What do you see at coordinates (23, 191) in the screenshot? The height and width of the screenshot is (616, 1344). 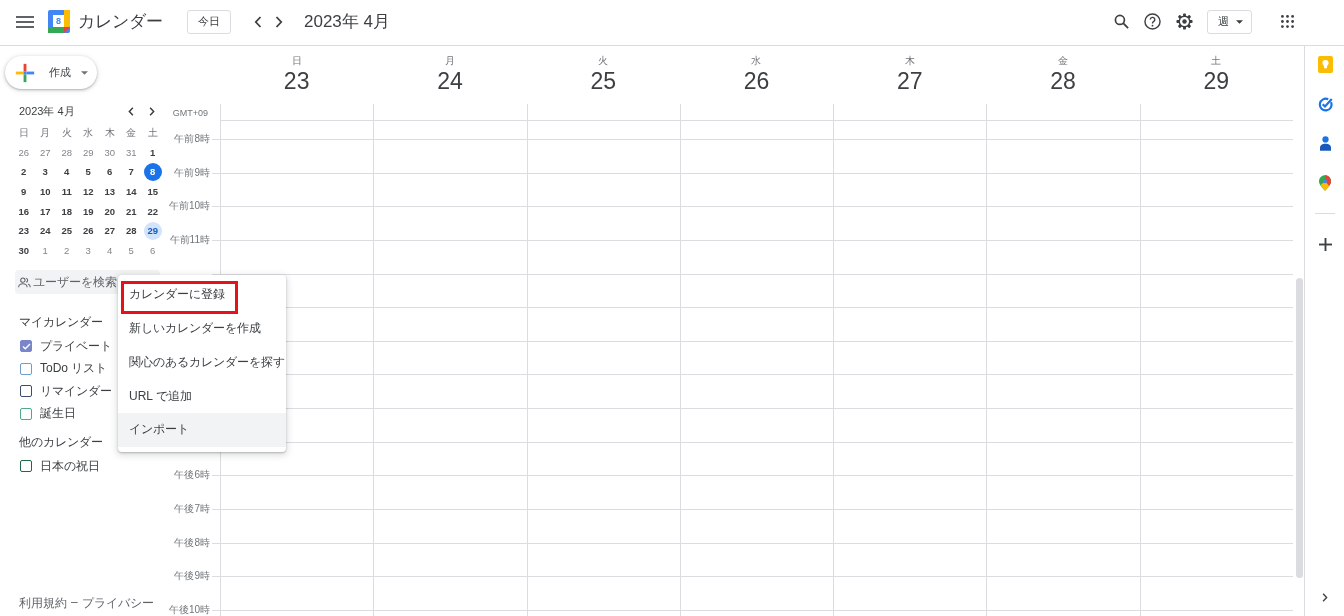 I see `date-cell: 9` at bounding box center [23, 191].